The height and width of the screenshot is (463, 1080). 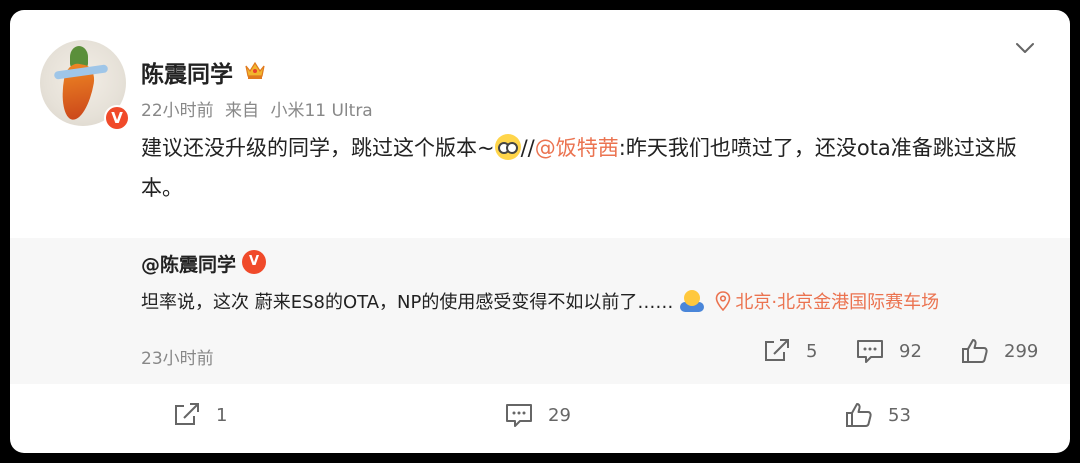 I want to click on quoted-verified-badge: V, so click(x=254, y=261).